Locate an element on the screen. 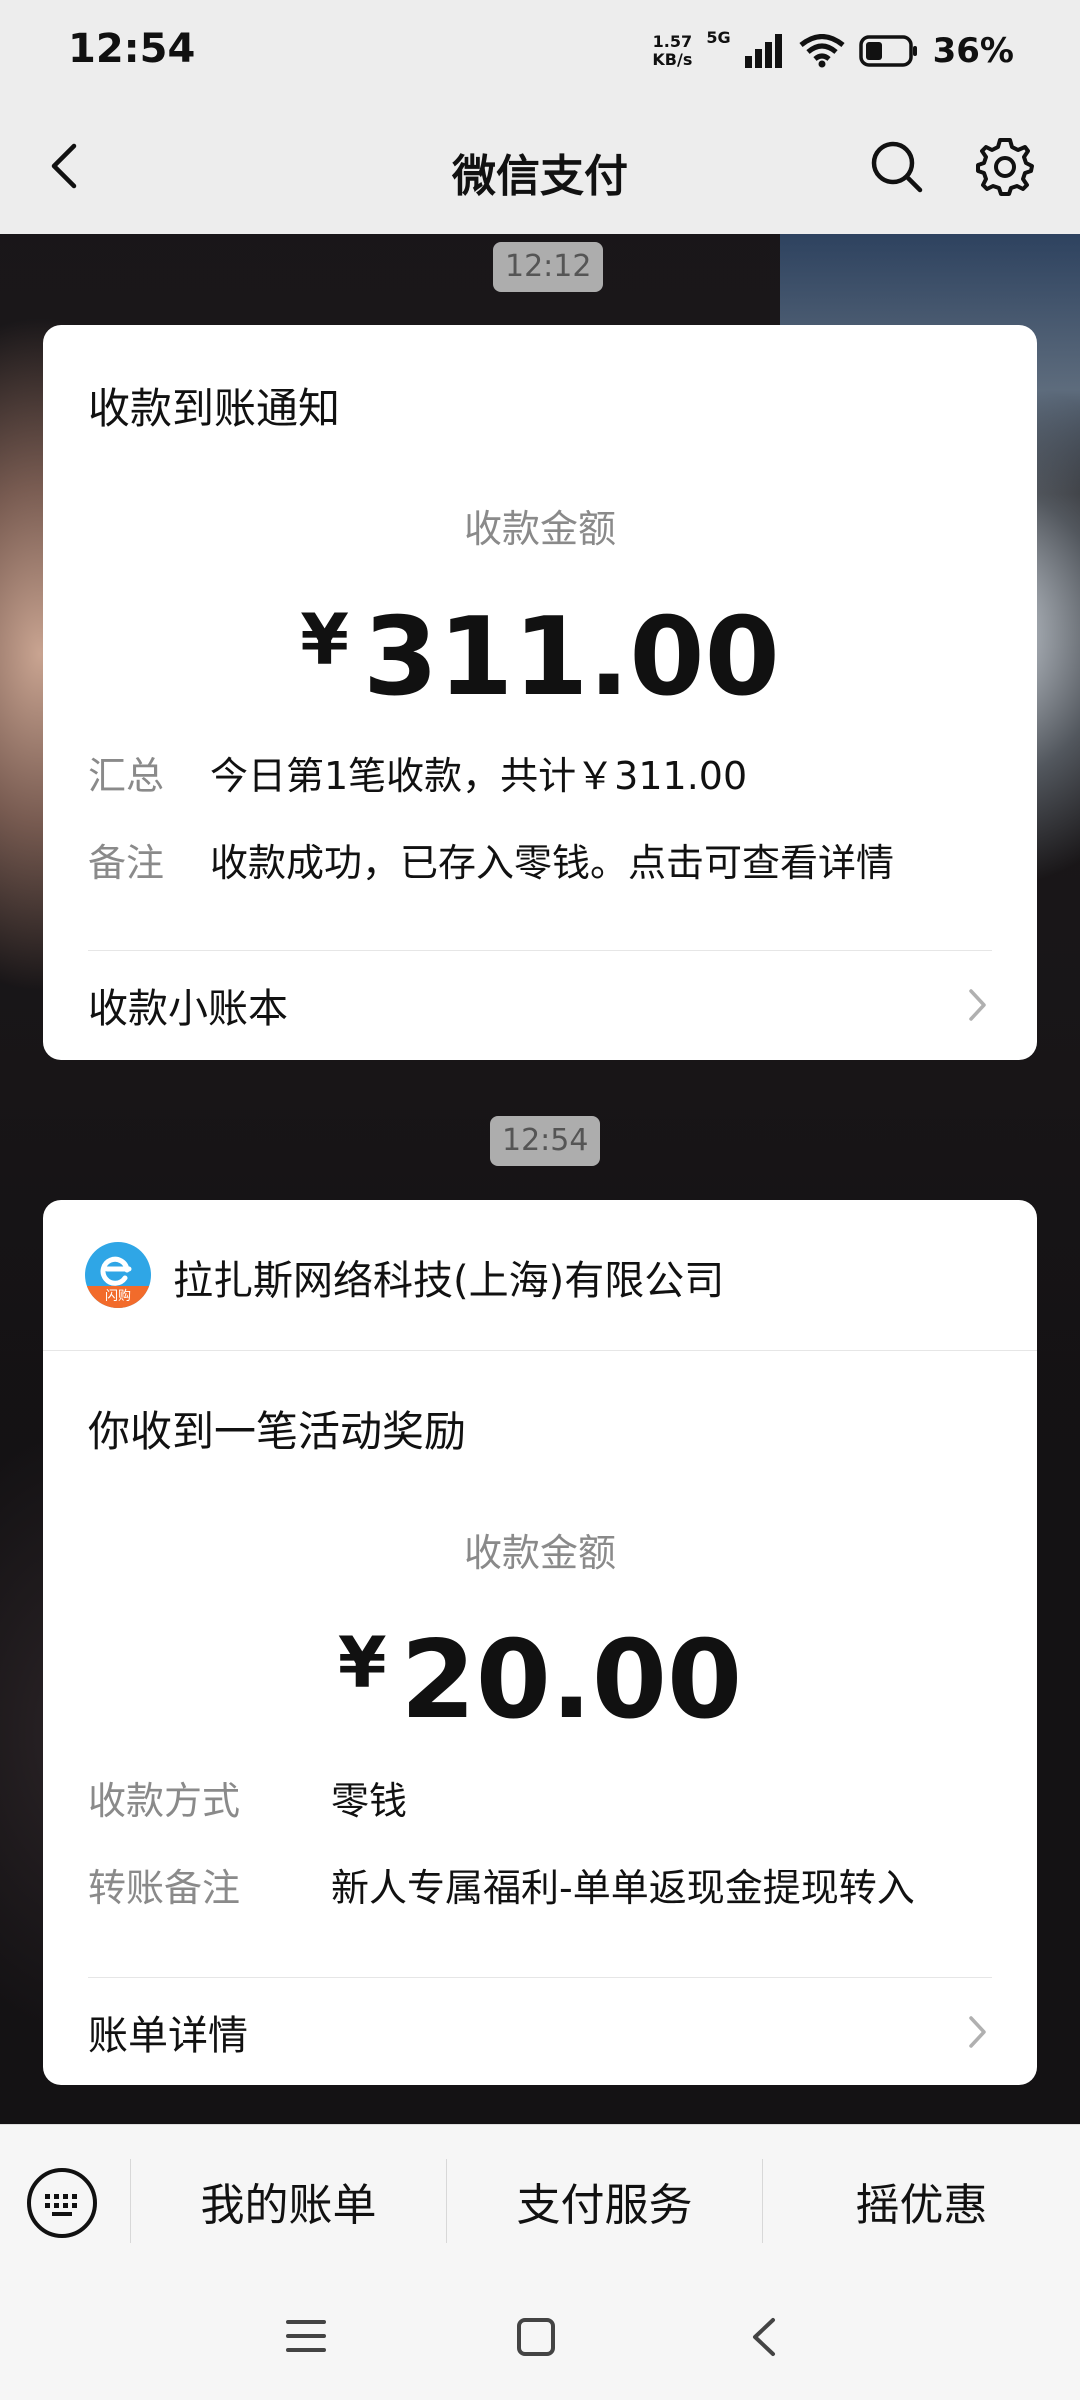 The width and height of the screenshot is (1080, 2400). ledger-link-label: 收款小账本 is located at coordinates (188, 1009).